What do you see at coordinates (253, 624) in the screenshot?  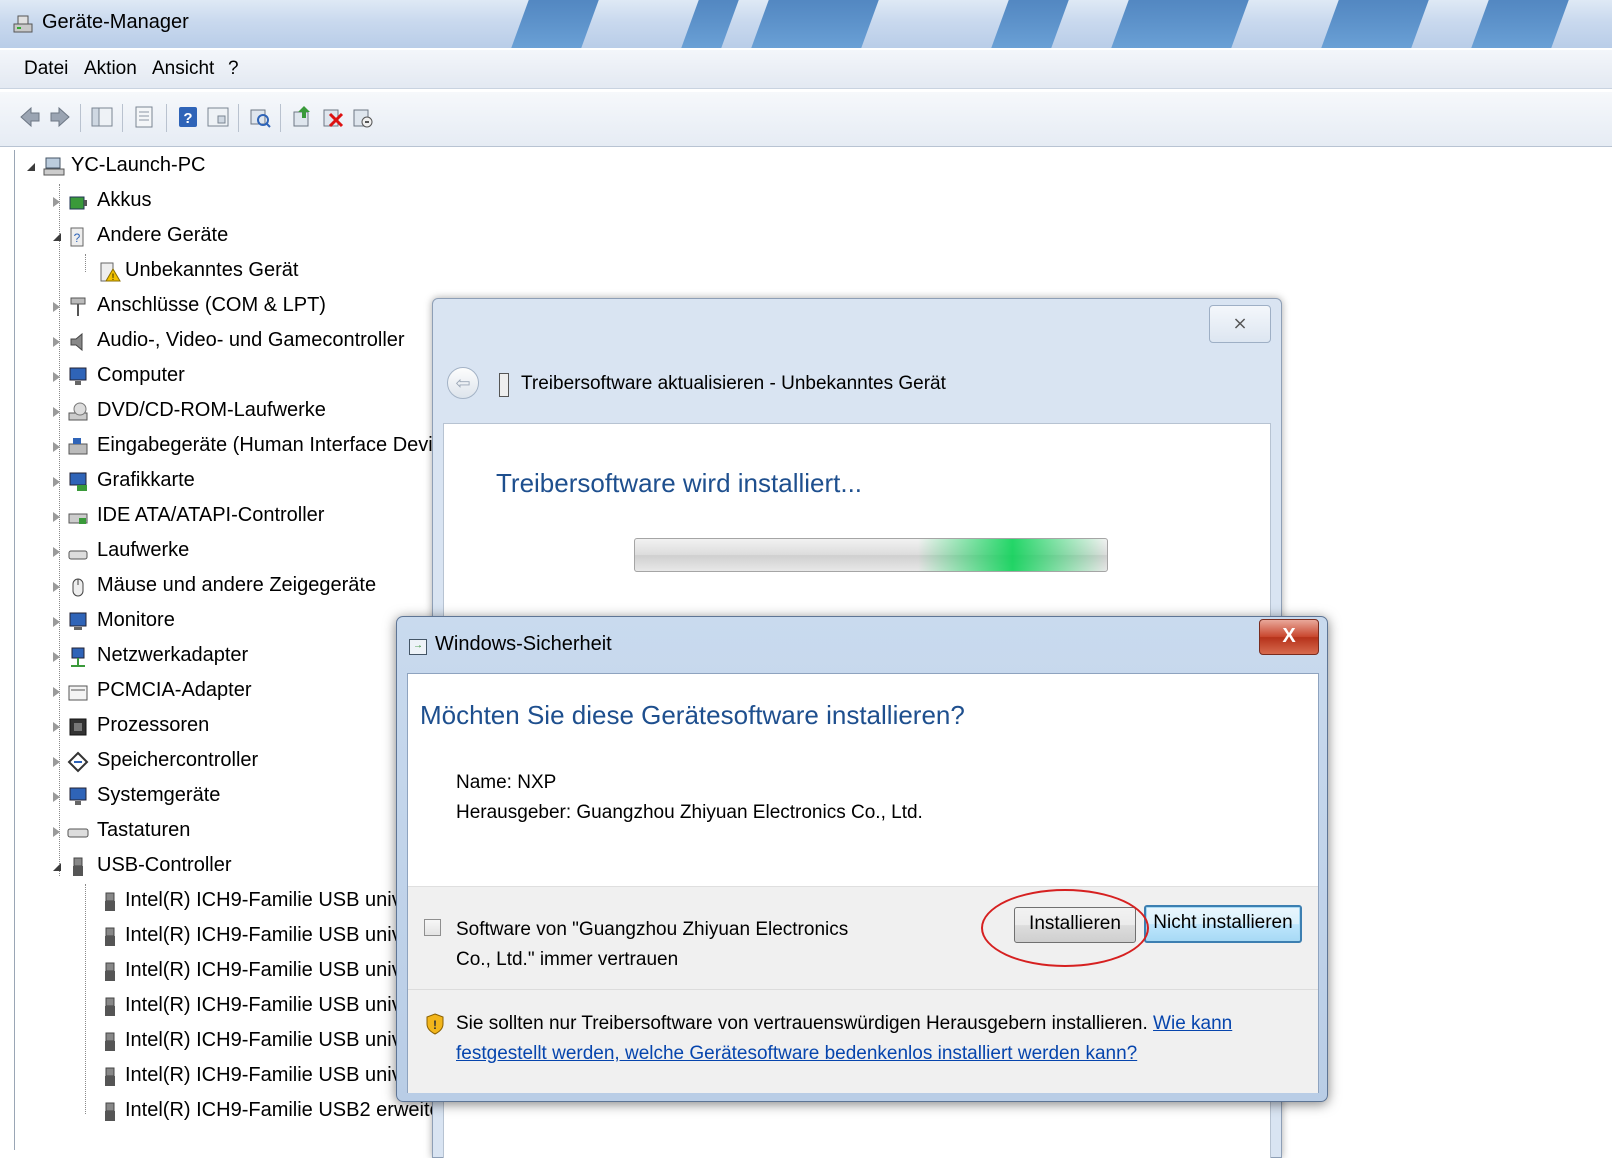 I see `tree-item-monitore: Monitore` at bounding box center [253, 624].